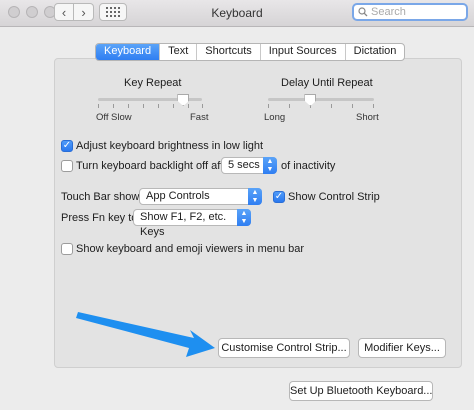 Image resolution: width=474 pixels, height=410 pixels. Describe the element at coordinates (145, 334) in the screenshot. I see `annotation-arrow` at that location.